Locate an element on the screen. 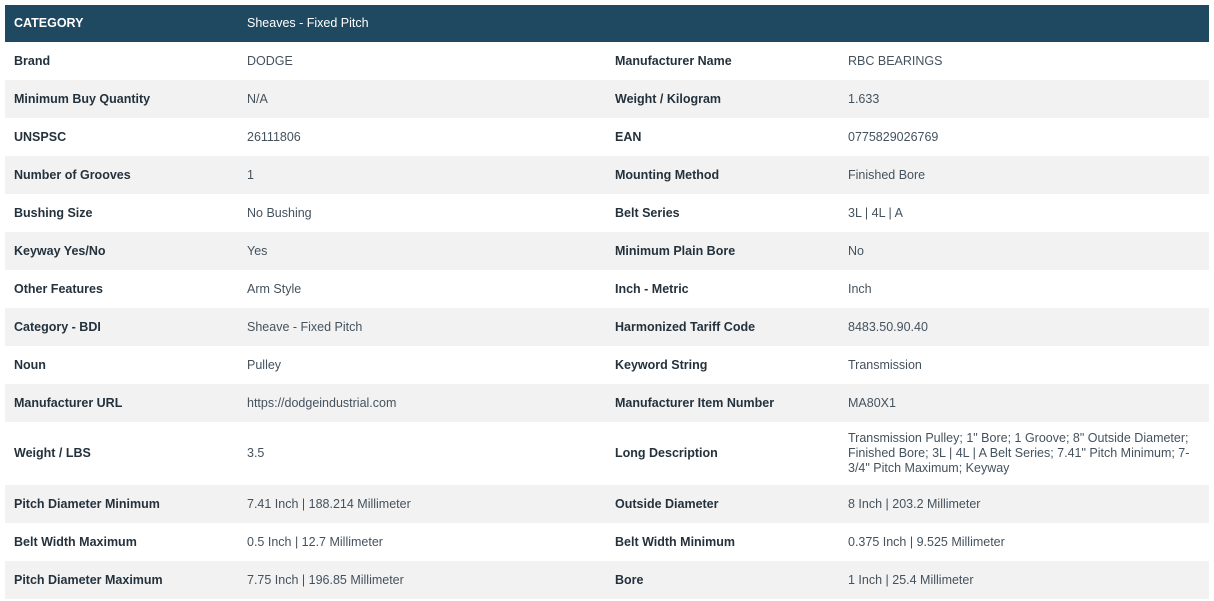 Image resolution: width=1214 pixels, height=601 pixels. spec-value: Sheave - Fixed Pitch is located at coordinates (422, 327).